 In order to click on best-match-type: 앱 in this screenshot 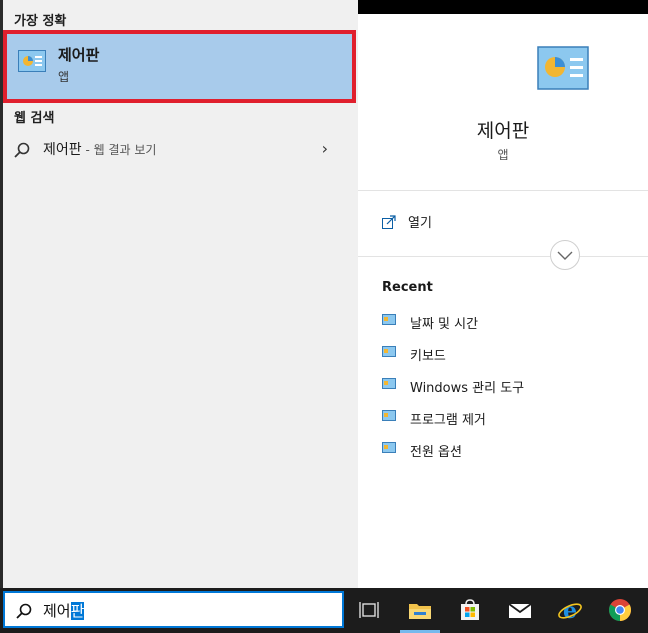, I will do `click(64, 77)`.